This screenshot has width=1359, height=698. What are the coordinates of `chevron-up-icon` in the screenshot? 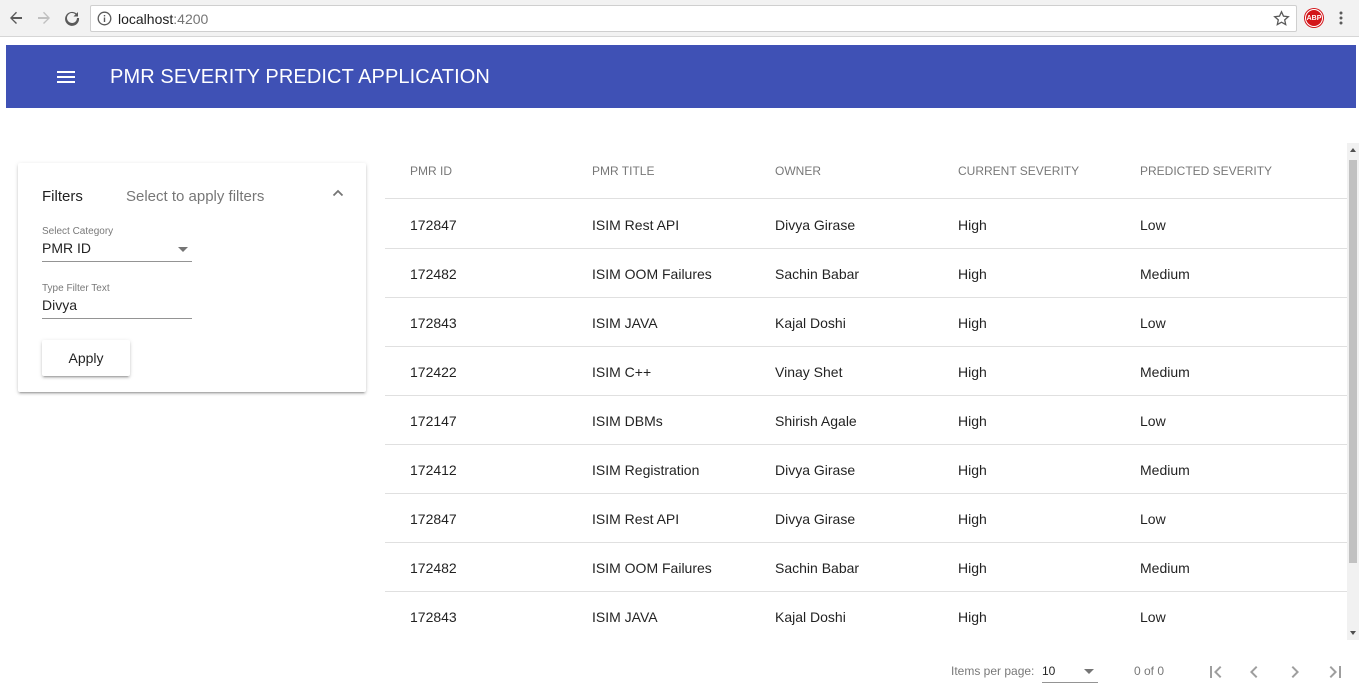 It's located at (338, 193).